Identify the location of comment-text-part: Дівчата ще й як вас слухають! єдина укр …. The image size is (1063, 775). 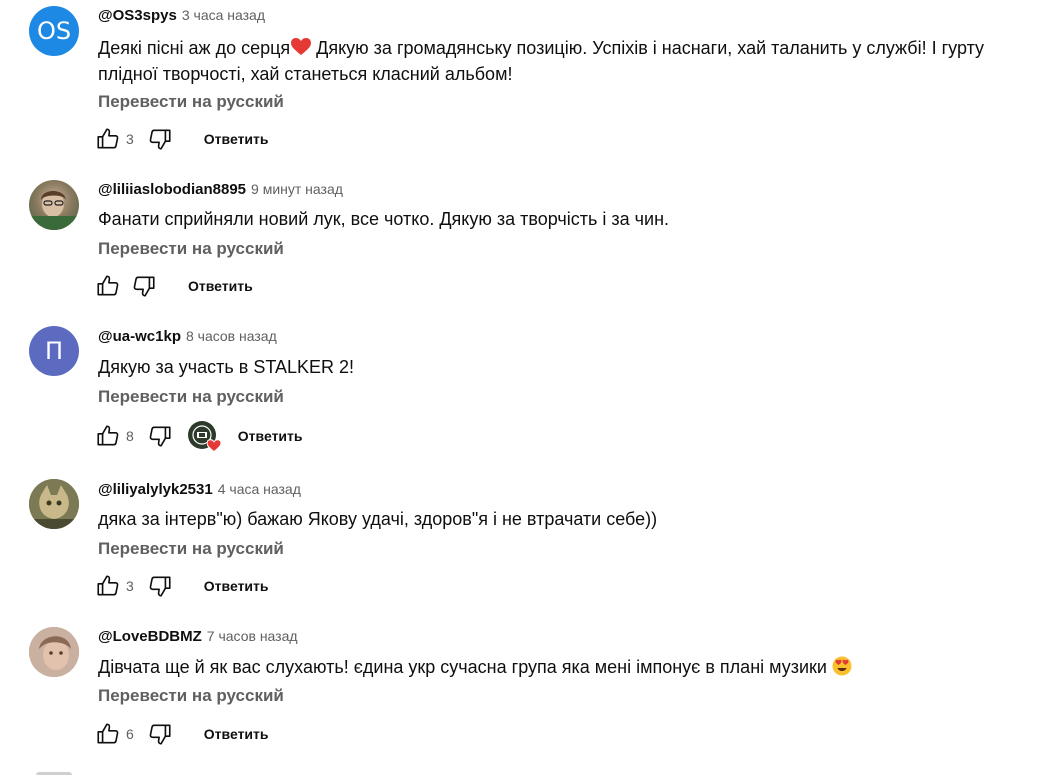
(465, 667).